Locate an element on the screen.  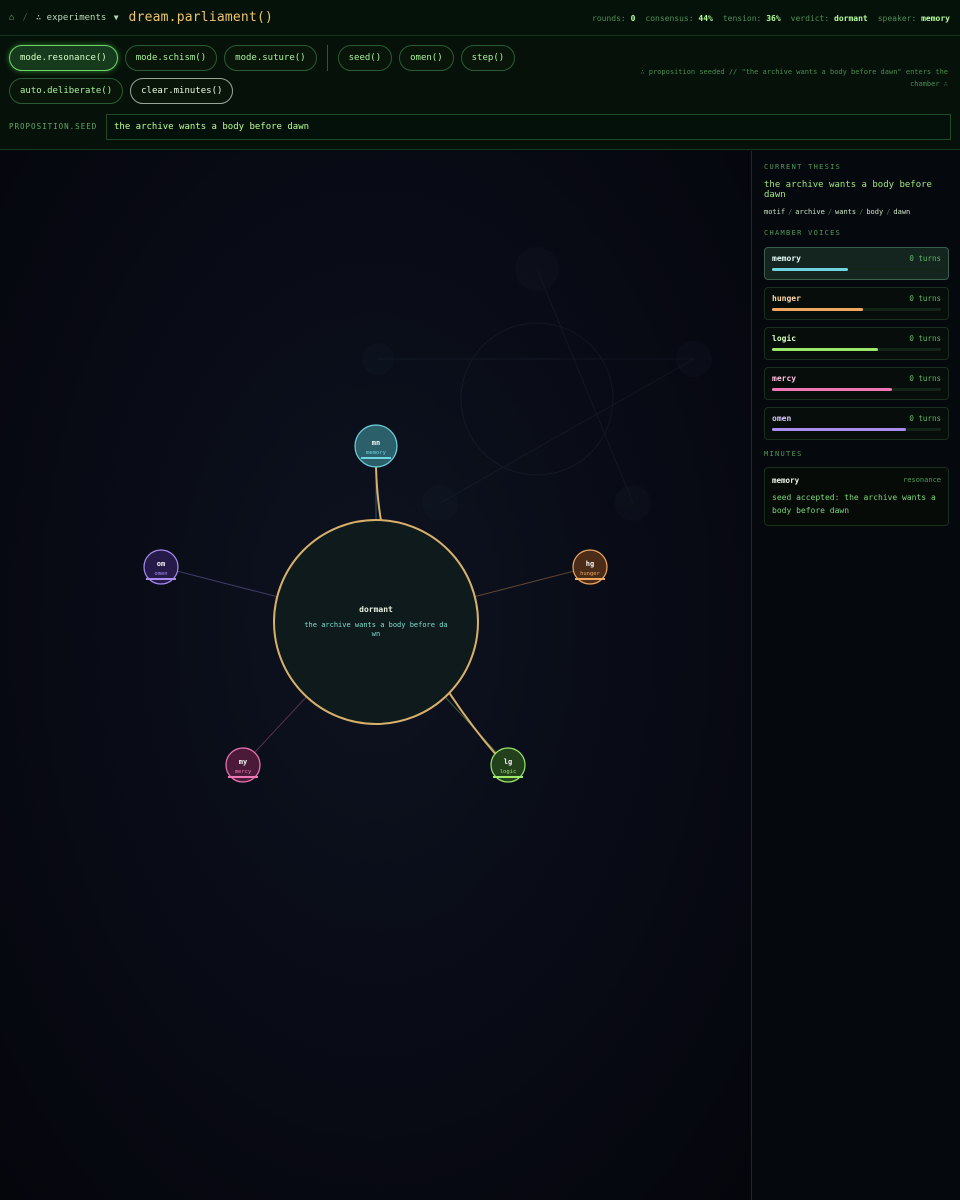
home-icon: ⌂ is located at coordinates (11, 18).